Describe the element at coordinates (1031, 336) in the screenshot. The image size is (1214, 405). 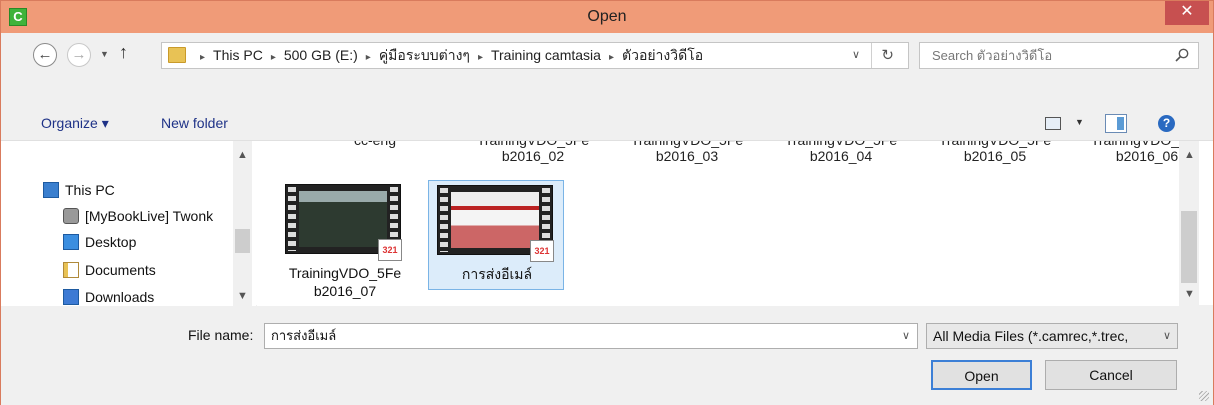
I see `file-type-value: All Media Files (*.camrec,*.trec,` at that location.